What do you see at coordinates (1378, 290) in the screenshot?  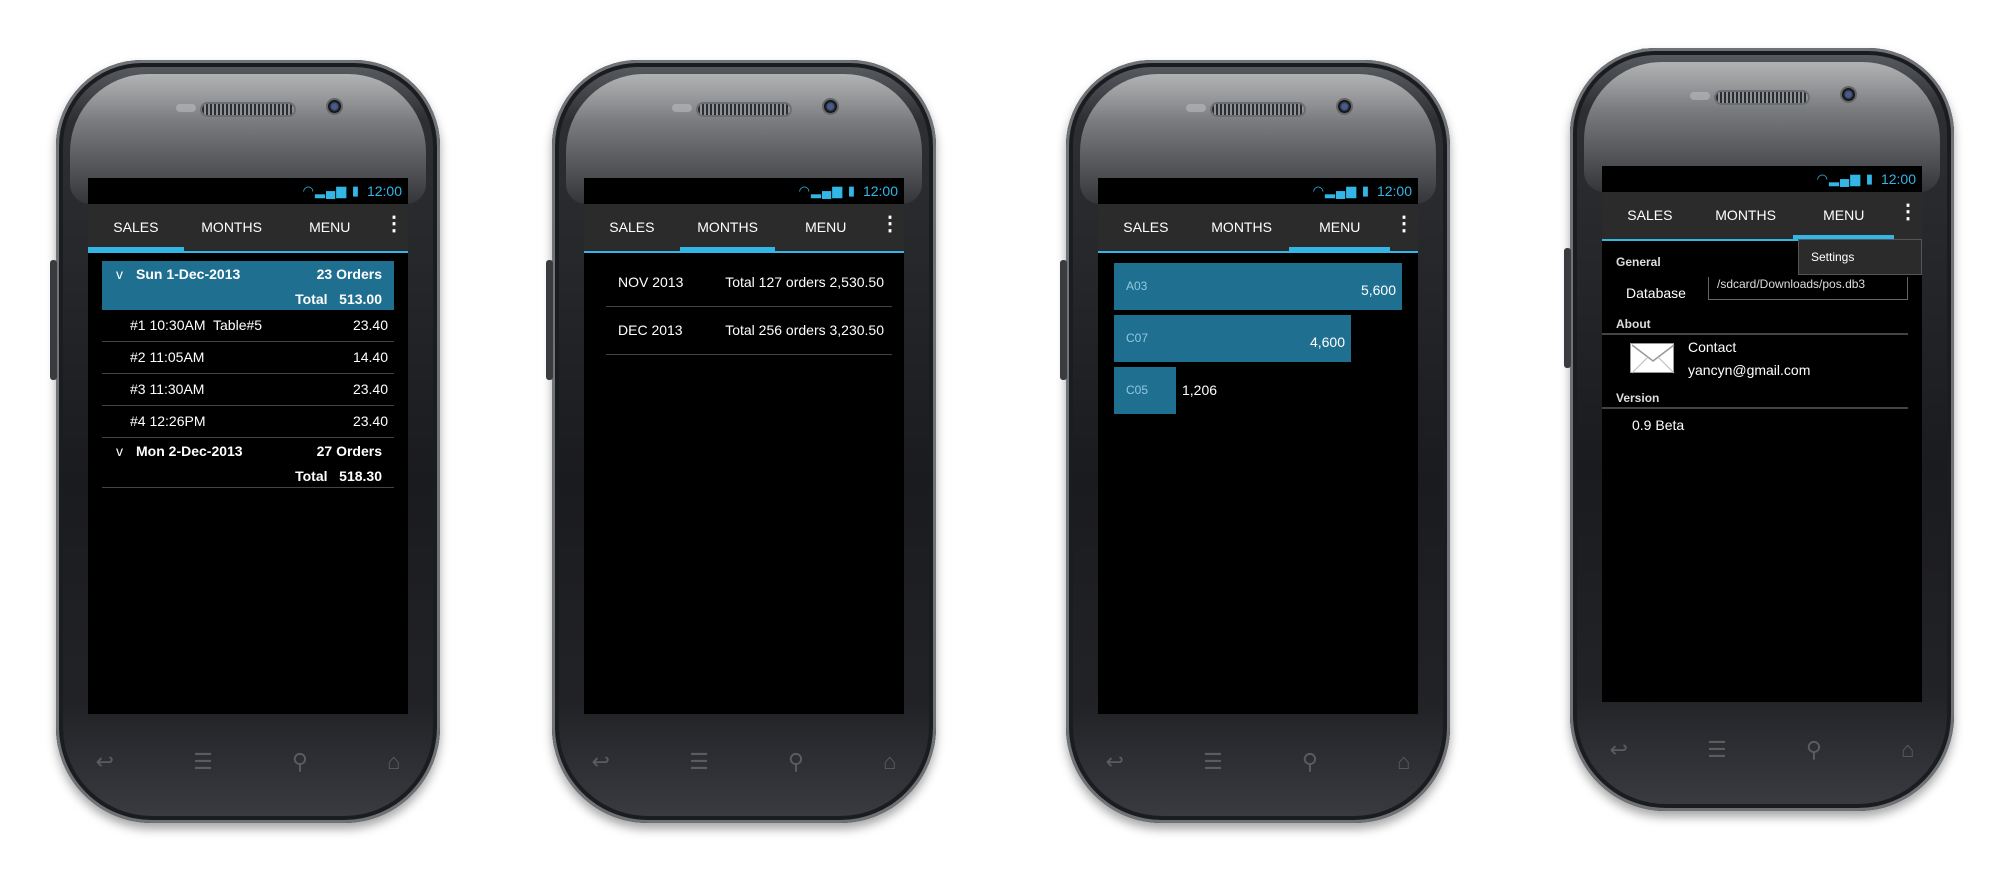 I see `bar-value: 5,600` at bounding box center [1378, 290].